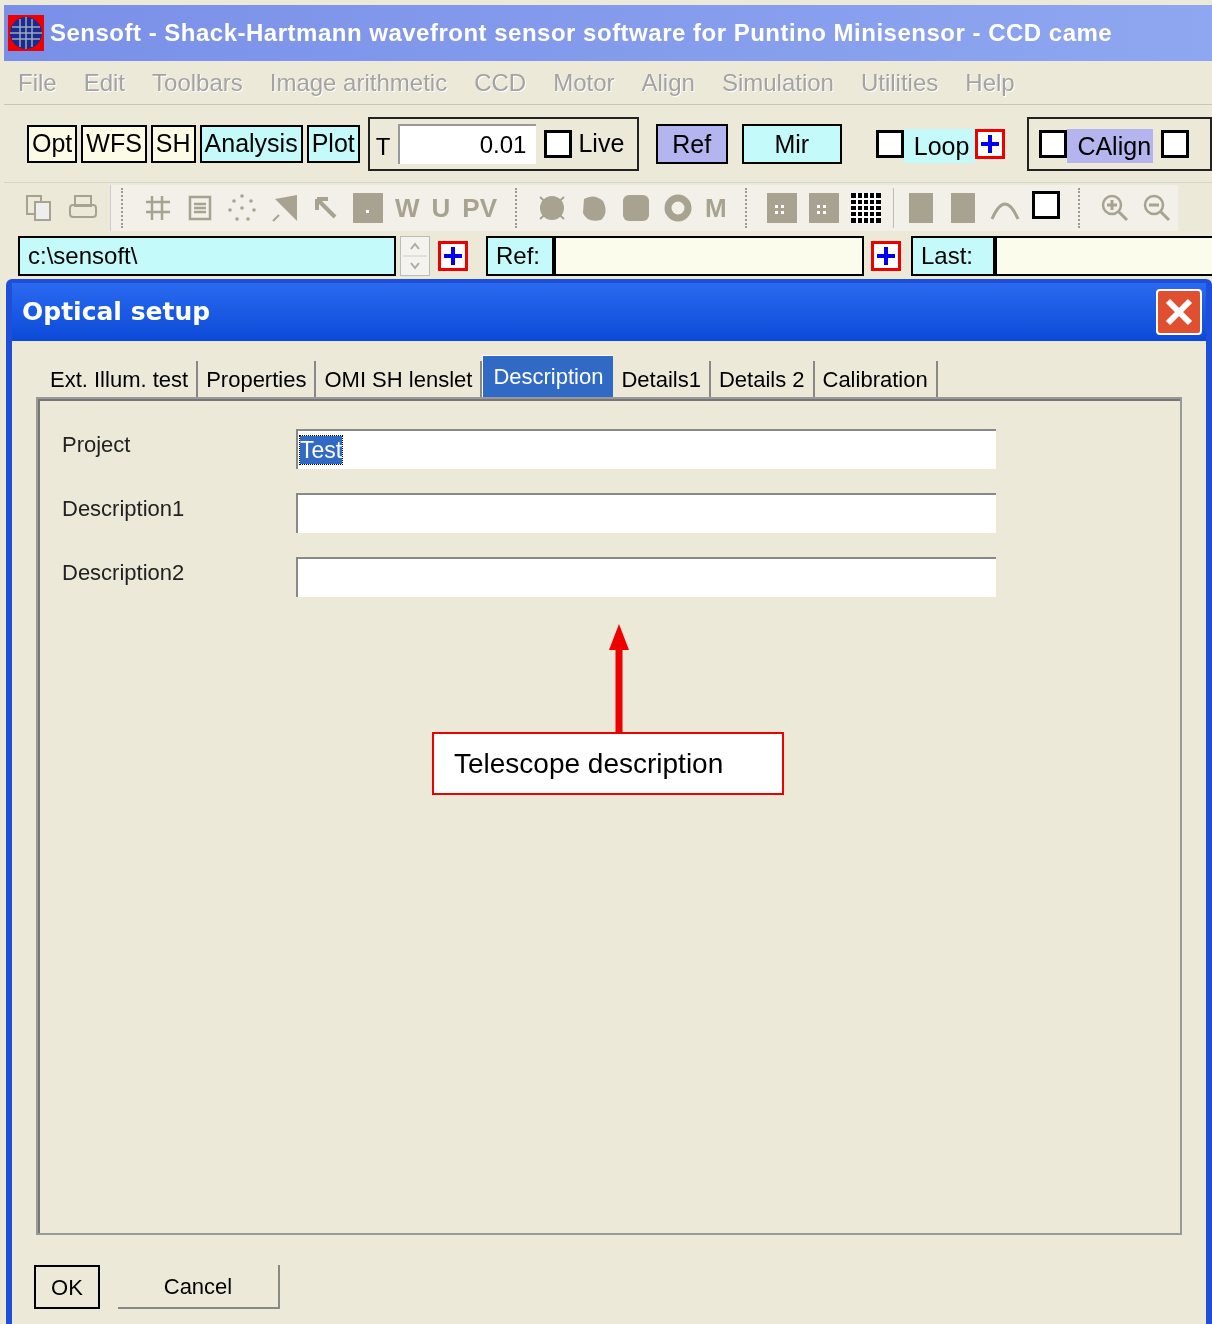 This screenshot has height=1324, width=1212. I want to click on cancel-button: Cancel, so click(199, 1287).